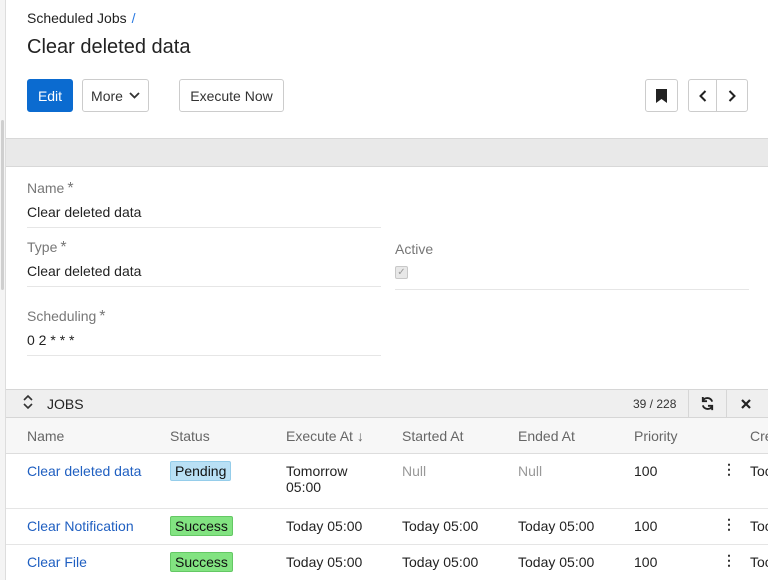 This screenshot has height=580, width=768. Describe the element at coordinates (201, 471) in the screenshot. I see `status-badge: Pending` at that location.